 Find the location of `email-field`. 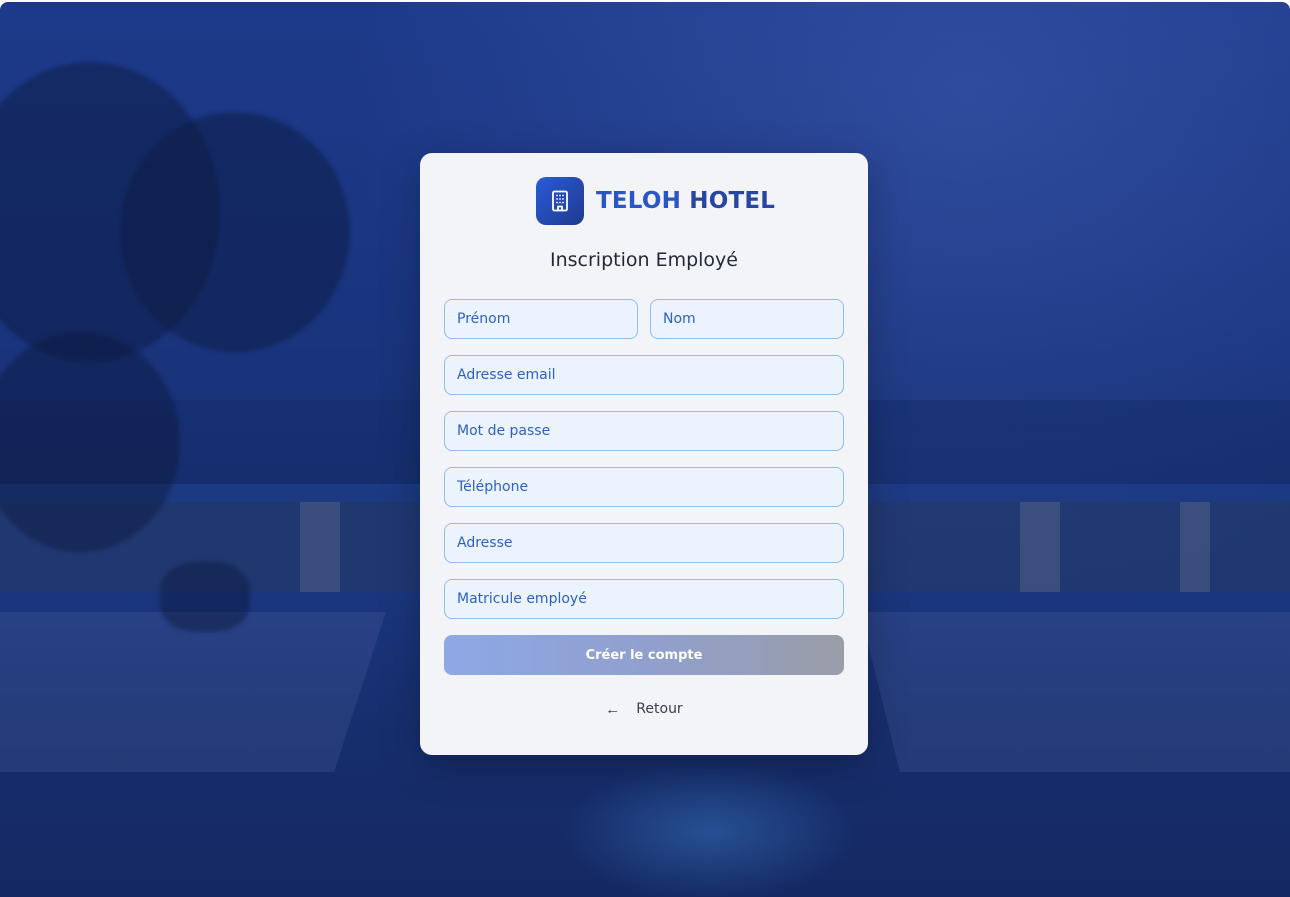

email-field is located at coordinates (644, 375).